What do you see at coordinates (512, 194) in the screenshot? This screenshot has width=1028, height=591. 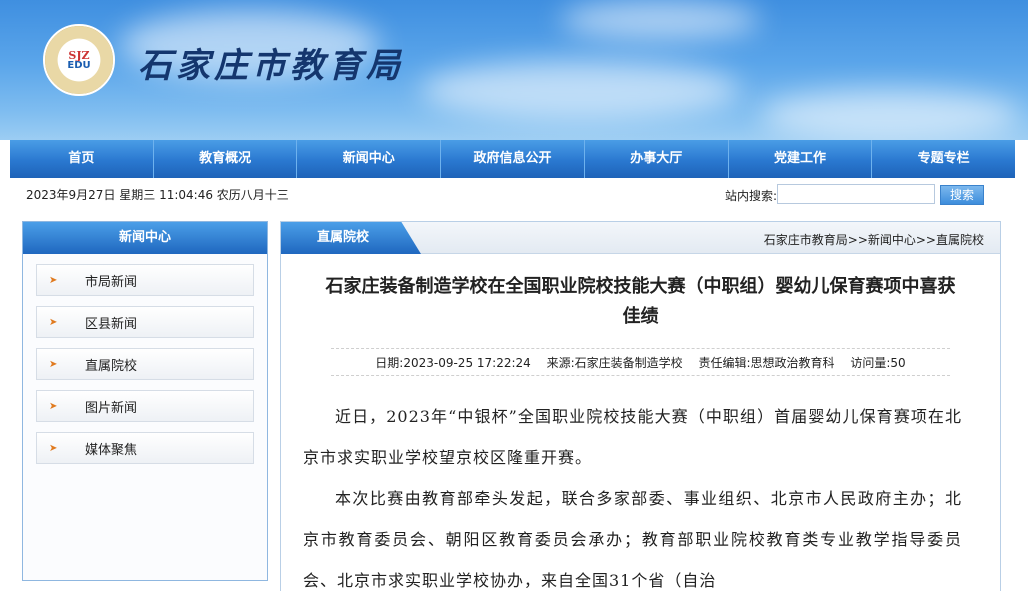 I see `info-bar: 2023年9月27日 星期三 11:04:46 农历八月十三 站内搜索: 搜索` at bounding box center [512, 194].